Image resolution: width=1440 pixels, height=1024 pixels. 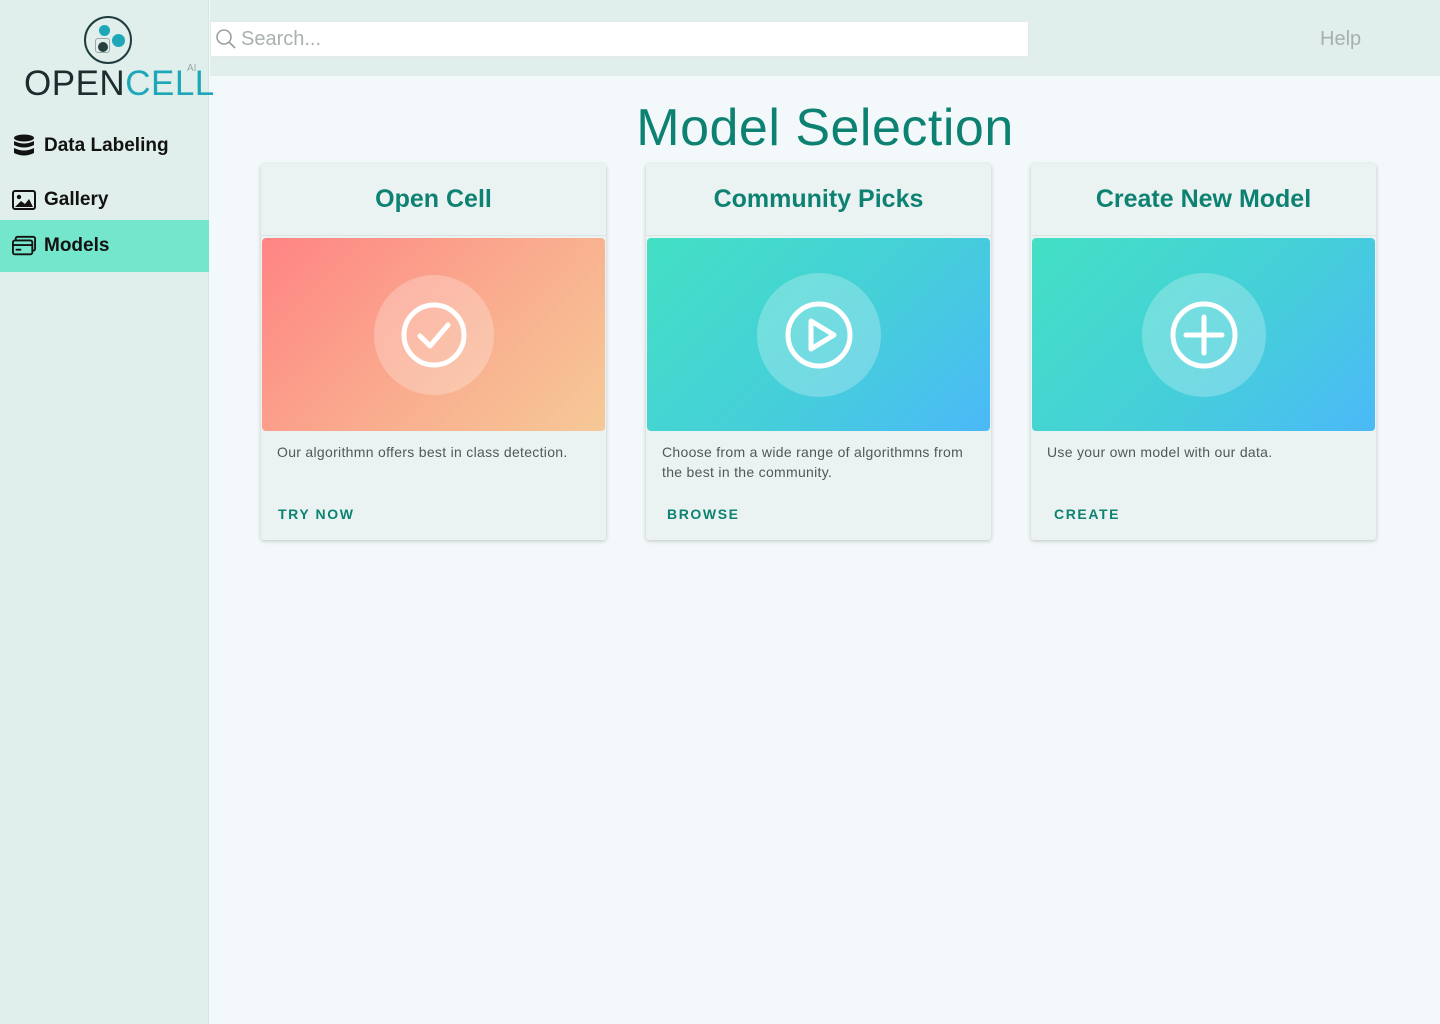 I want to click on brand-name-open: OPEN, so click(x=75, y=83).